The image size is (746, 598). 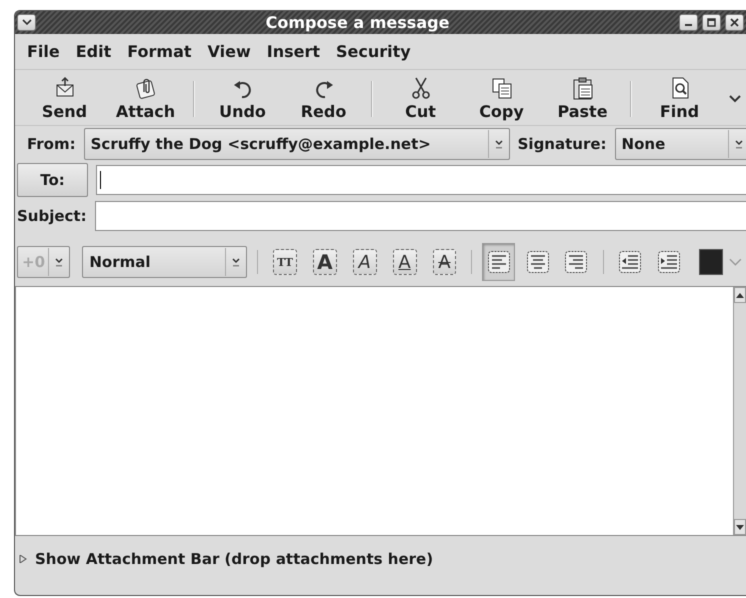 I want to click on toolbar-button: Cut, so click(x=420, y=98).